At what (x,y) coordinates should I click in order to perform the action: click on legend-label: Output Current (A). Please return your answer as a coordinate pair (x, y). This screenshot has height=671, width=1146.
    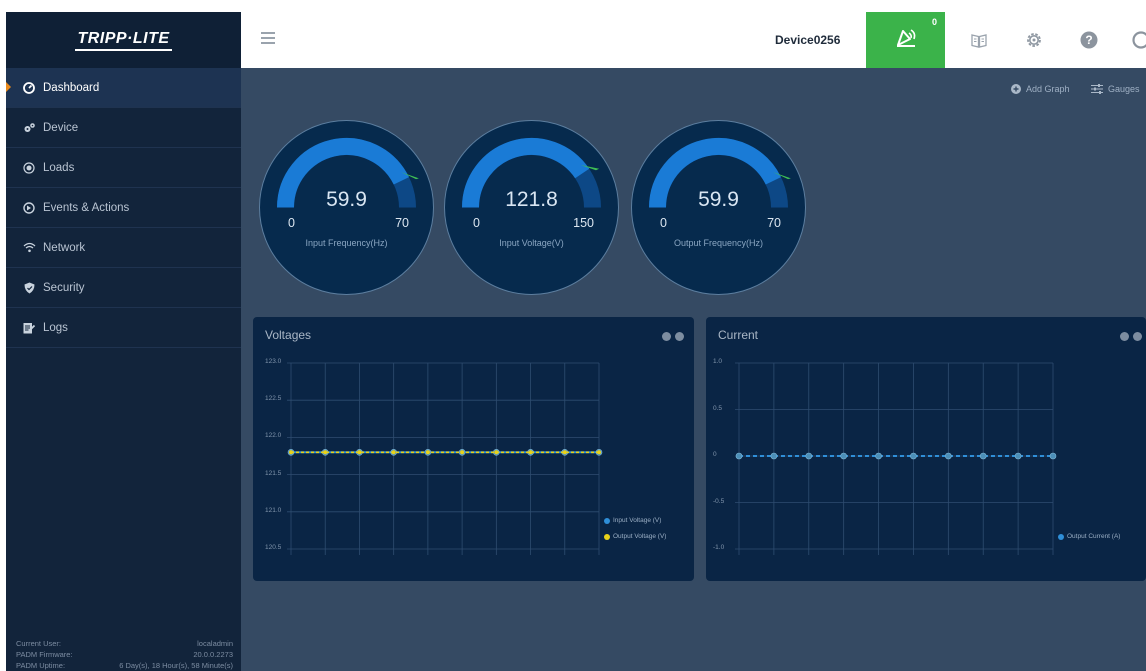
    Looking at the image, I should click on (1094, 536).